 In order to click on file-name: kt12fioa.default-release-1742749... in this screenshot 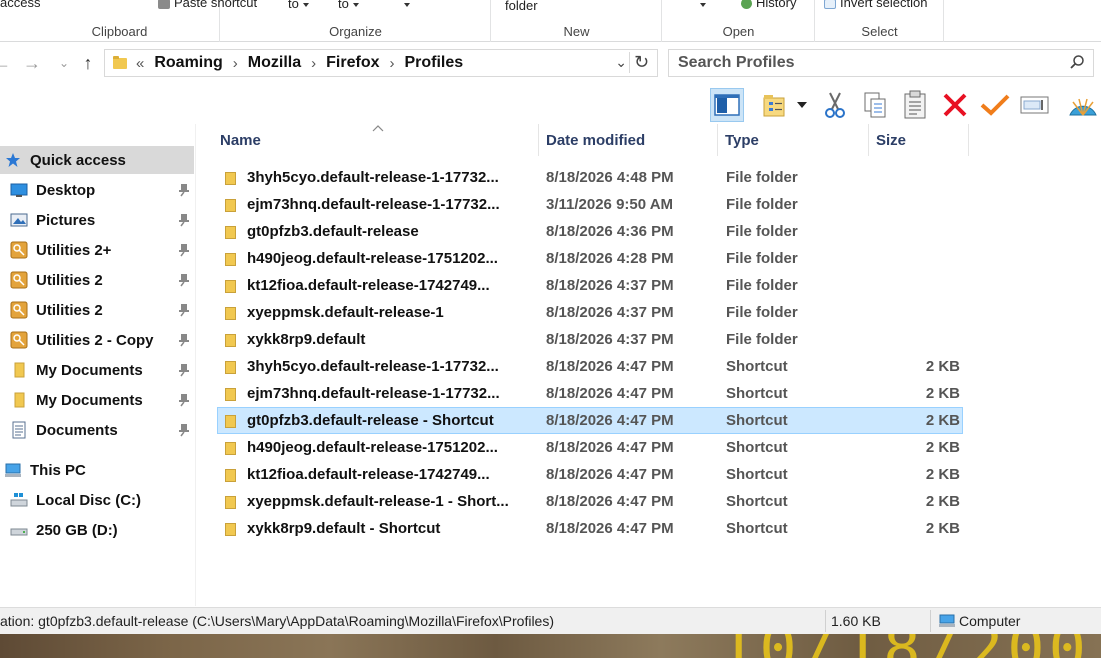, I will do `click(368, 285)`.